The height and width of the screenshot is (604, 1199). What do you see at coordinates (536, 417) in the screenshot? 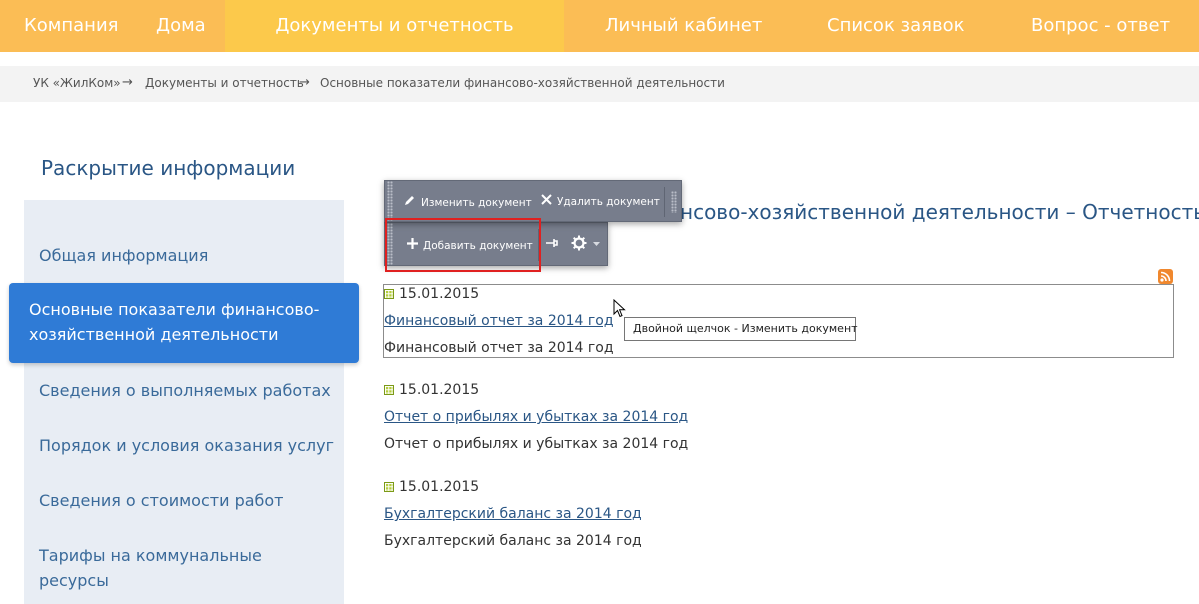
I see `document-link: Отчет о прибылях и убытках за 2014 год` at bounding box center [536, 417].